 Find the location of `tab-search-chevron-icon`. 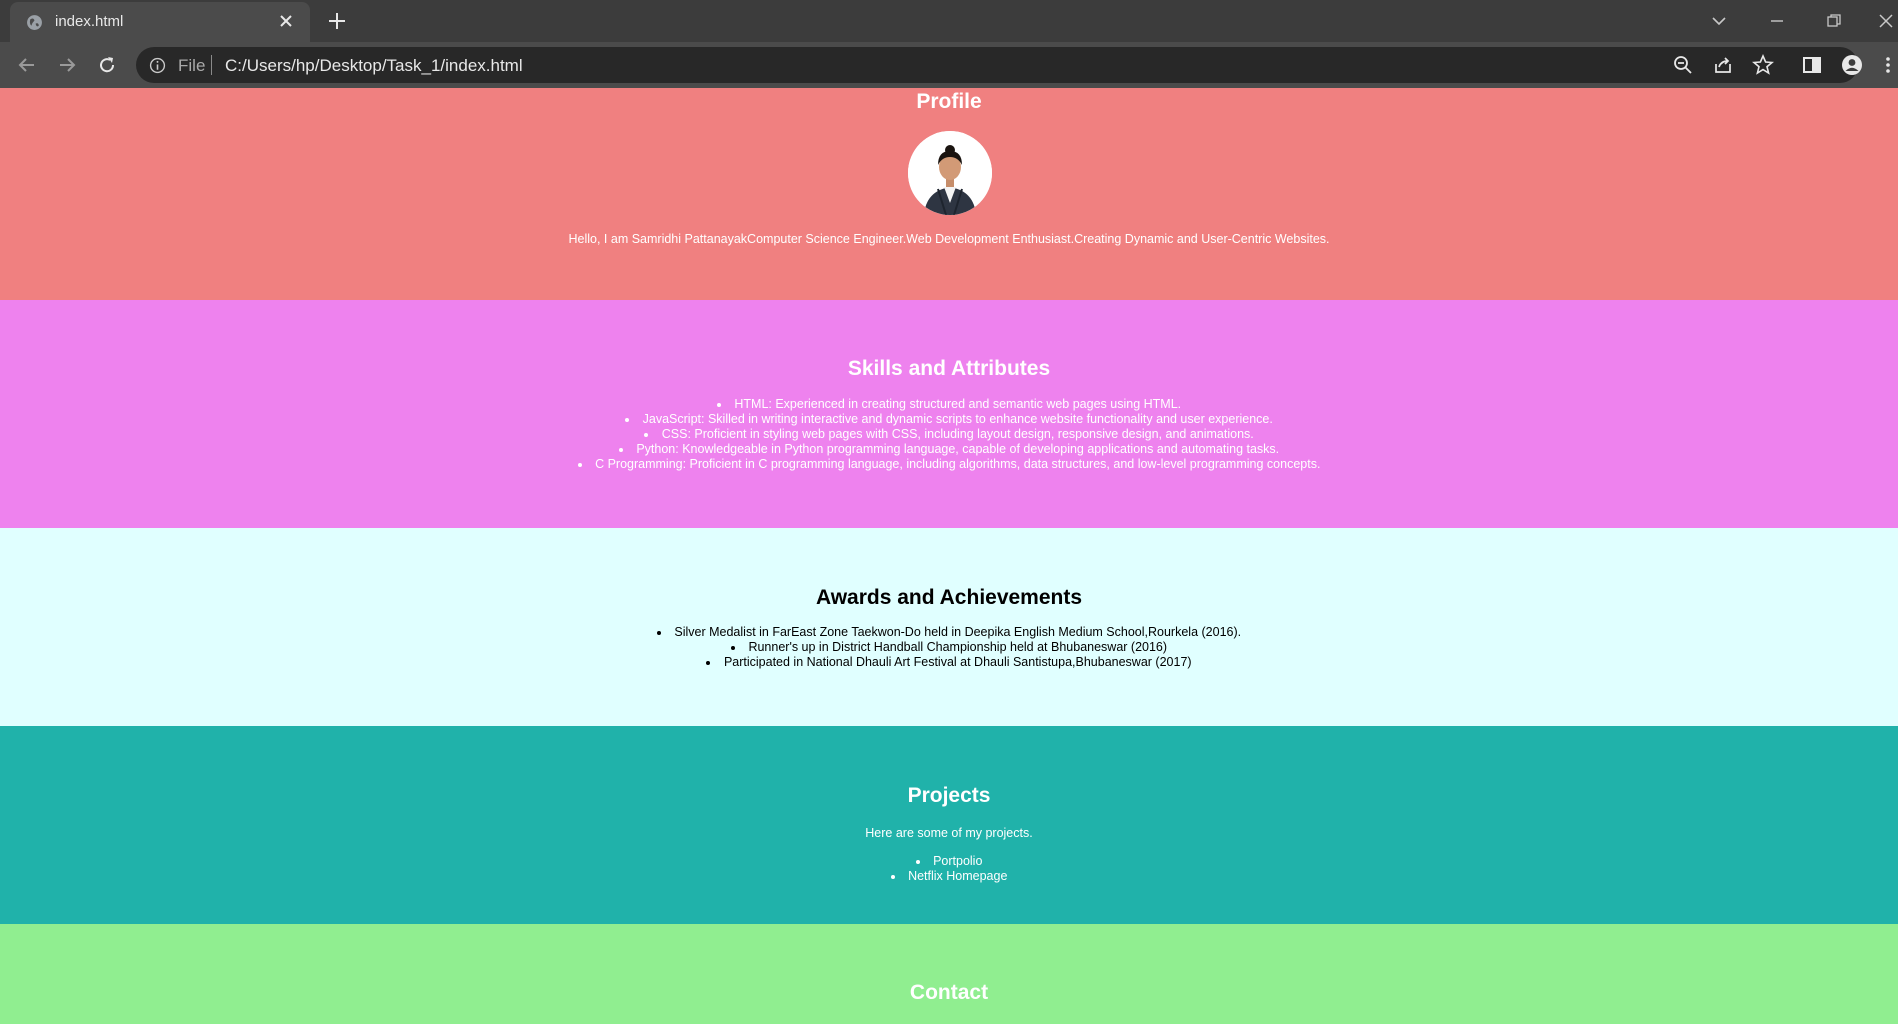

tab-search-chevron-icon is located at coordinates (1719, 21).